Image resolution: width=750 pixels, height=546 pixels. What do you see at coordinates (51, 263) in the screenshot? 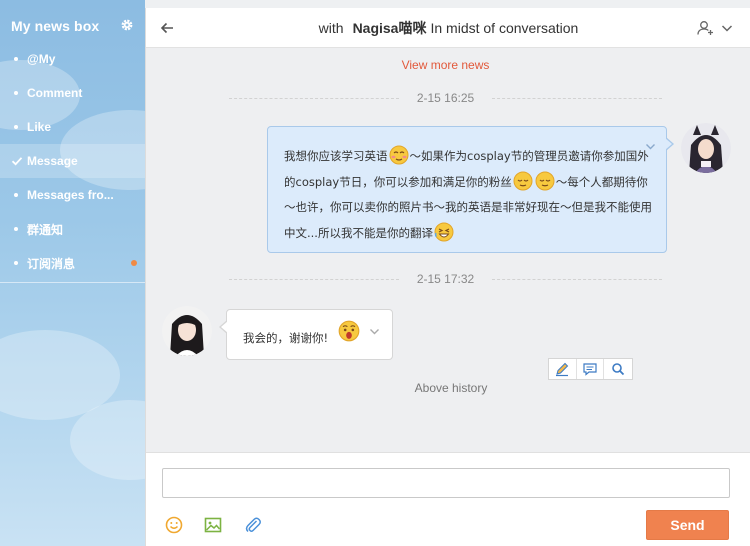
I see `sidebar-item-label: 订阅消息` at bounding box center [51, 263].